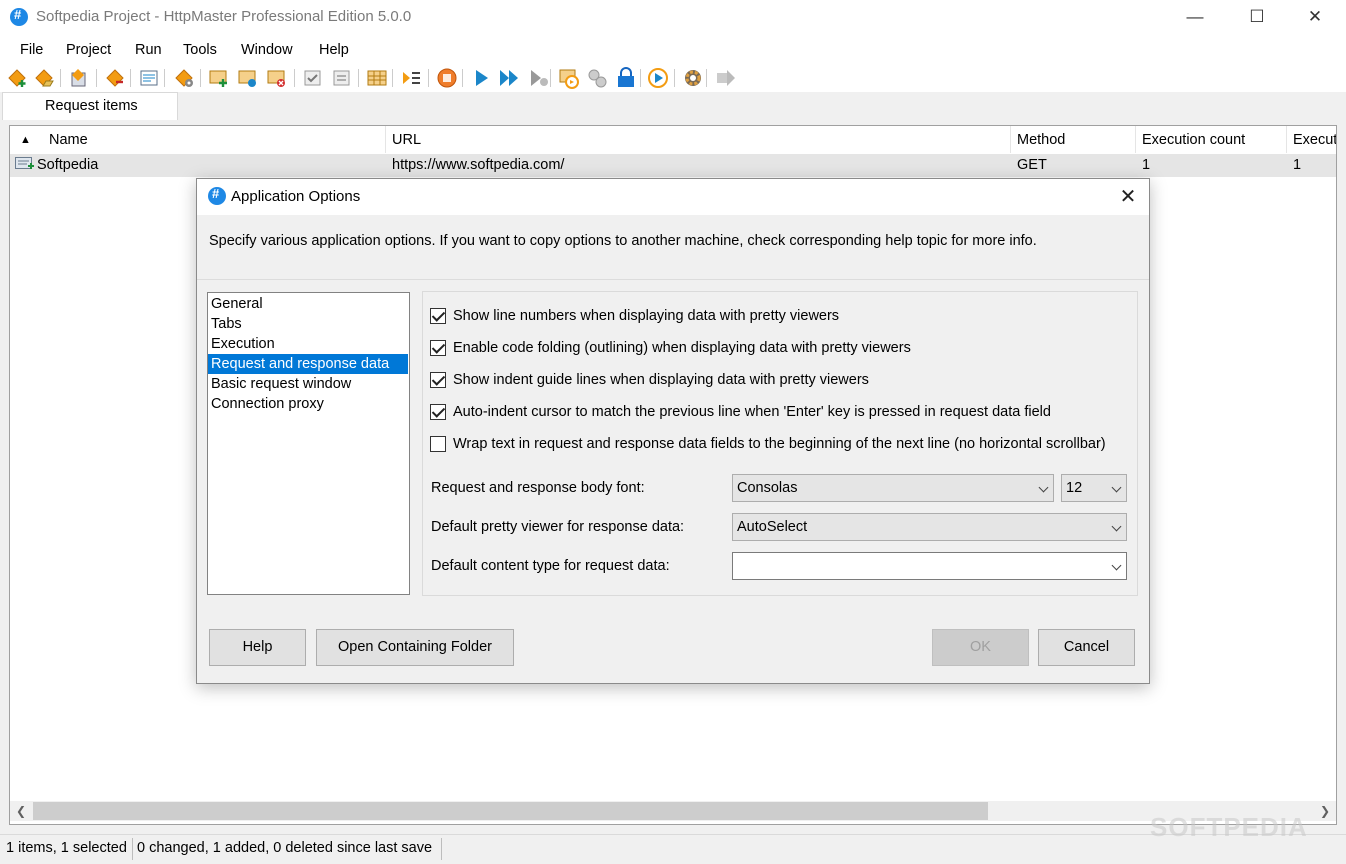  What do you see at coordinates (1195, 17) in the screenshot?
I see `minimize-button: —` at bounding box center [1195, 17].